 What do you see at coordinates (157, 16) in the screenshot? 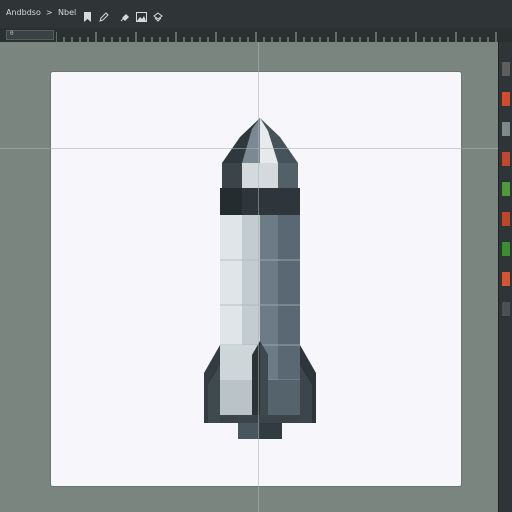
I see `layers-icon` at bounding box center [157, 16].